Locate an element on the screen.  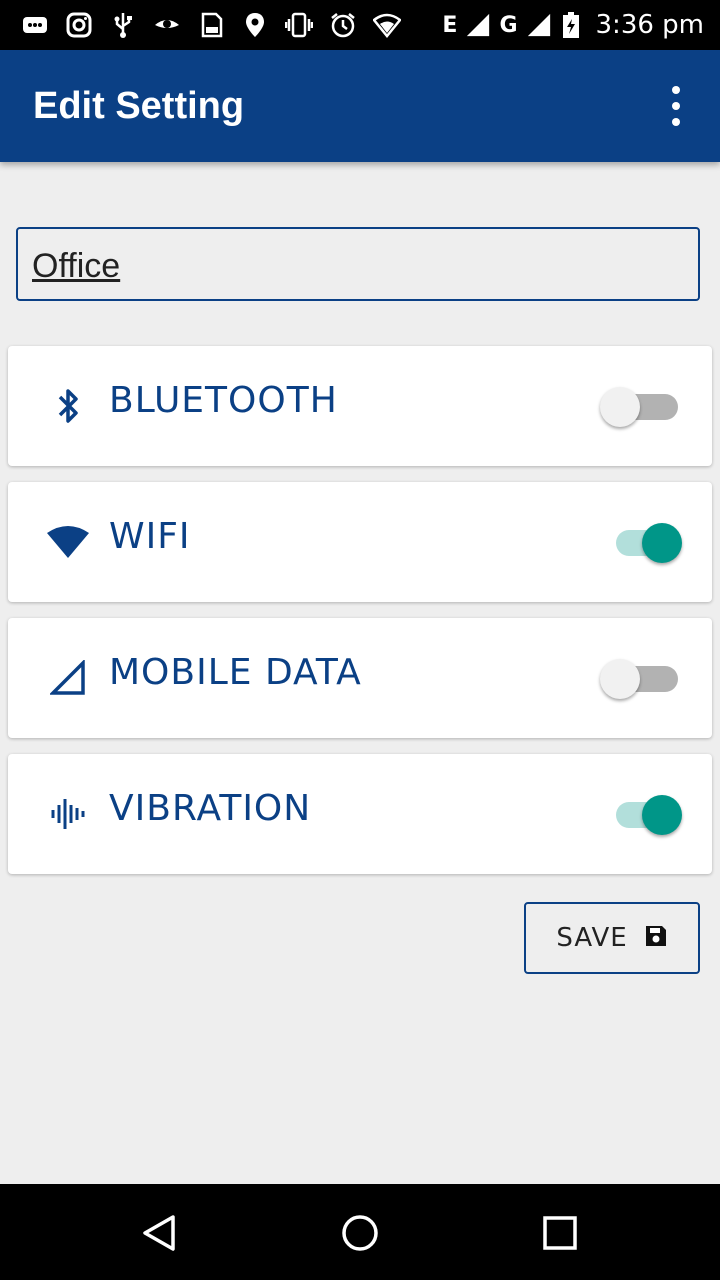
profile-name-input is located at coordinates (352, 266).